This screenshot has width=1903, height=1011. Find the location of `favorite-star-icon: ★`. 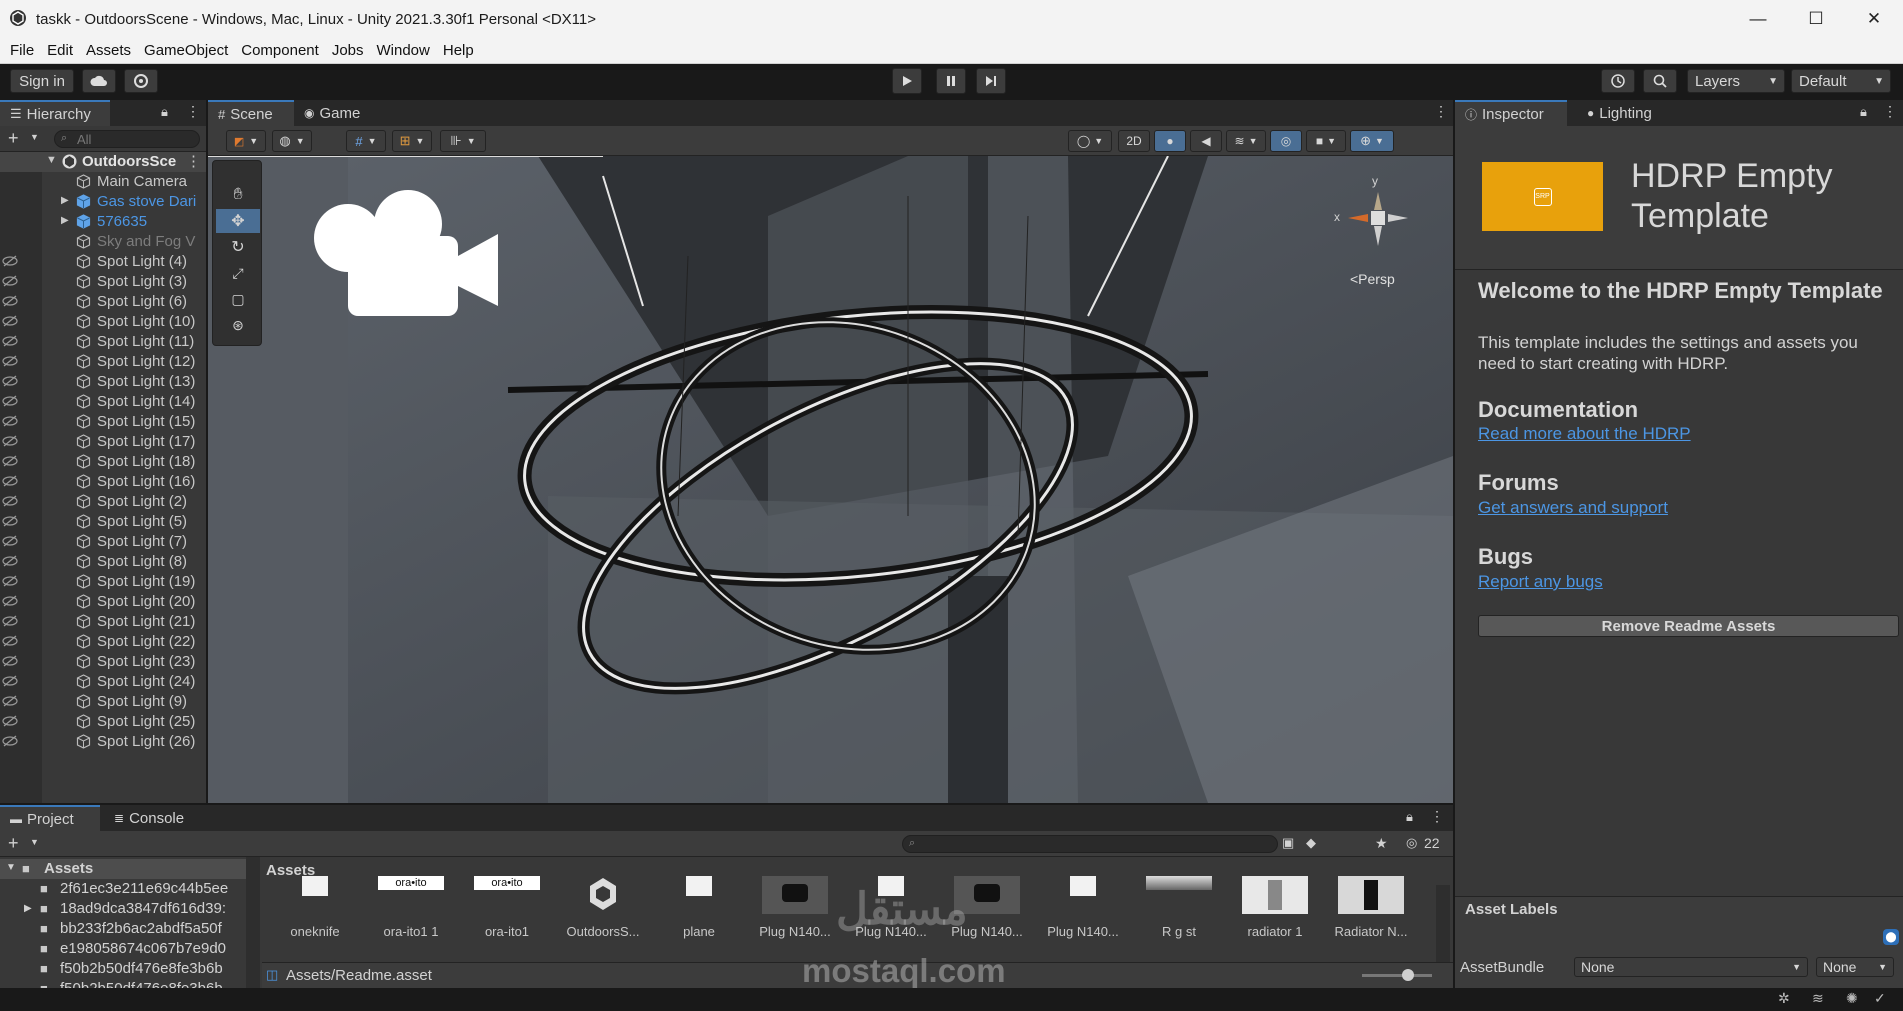

favorite-star-icon: ★ is located at coordinates (1381, 843).